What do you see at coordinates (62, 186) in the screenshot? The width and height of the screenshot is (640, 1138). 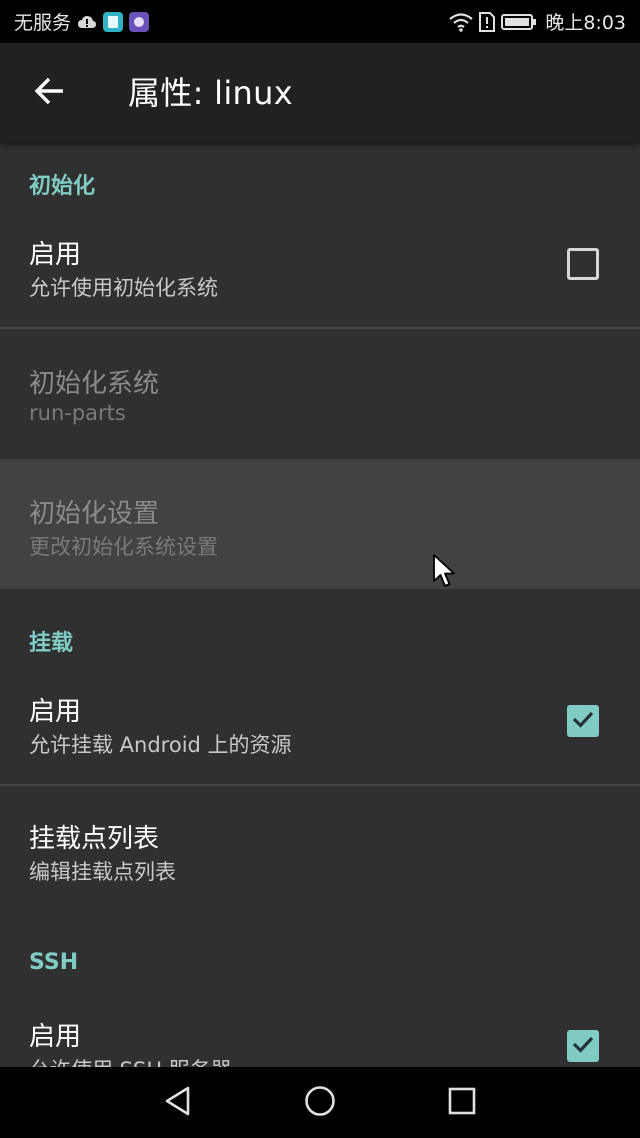 I see `section-header-init: 初始化` at bounding box center [62, 186].